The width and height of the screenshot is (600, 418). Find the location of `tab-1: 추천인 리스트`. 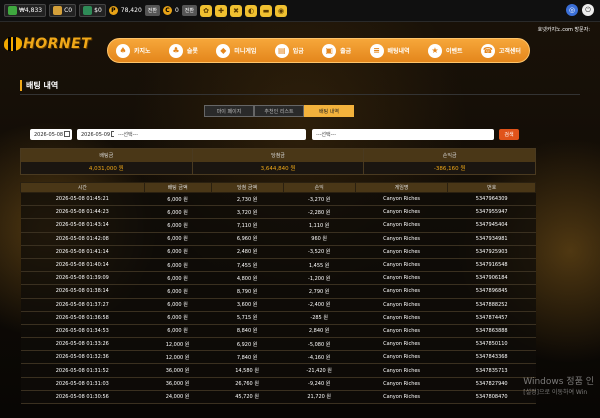

tab-1: 추천인 리스트 is located at coordinates (279, 111).